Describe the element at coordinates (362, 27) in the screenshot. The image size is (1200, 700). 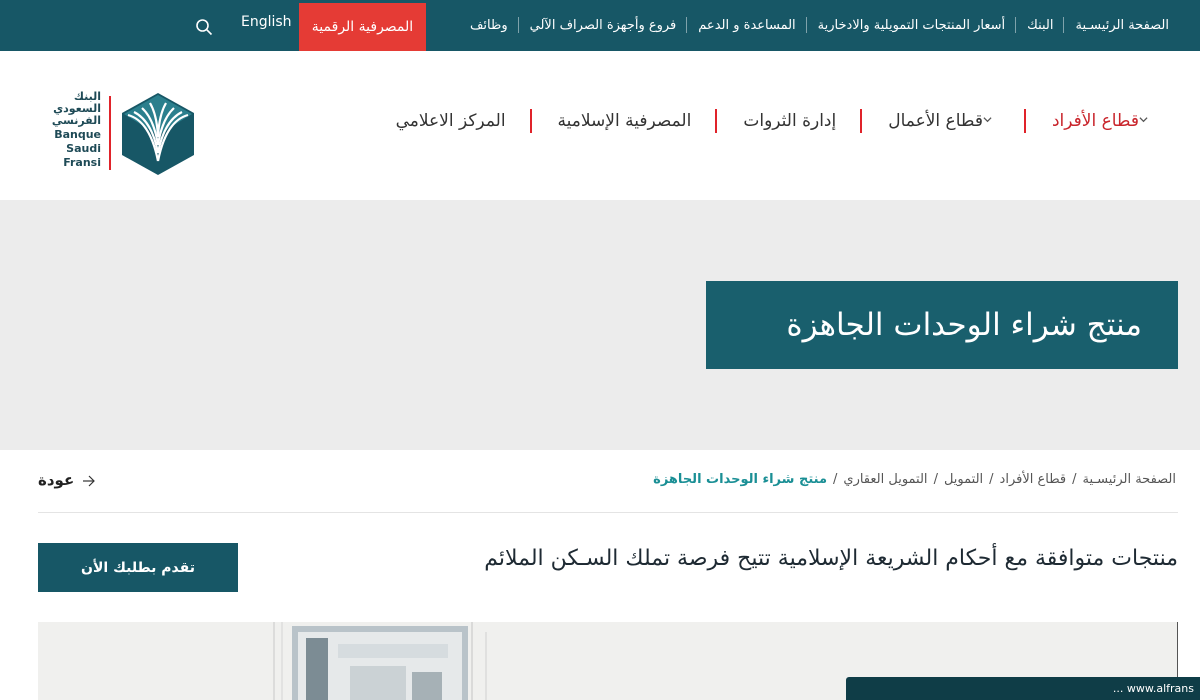
I see `digital-banking-button: المصرفية الرقمية` at that location.